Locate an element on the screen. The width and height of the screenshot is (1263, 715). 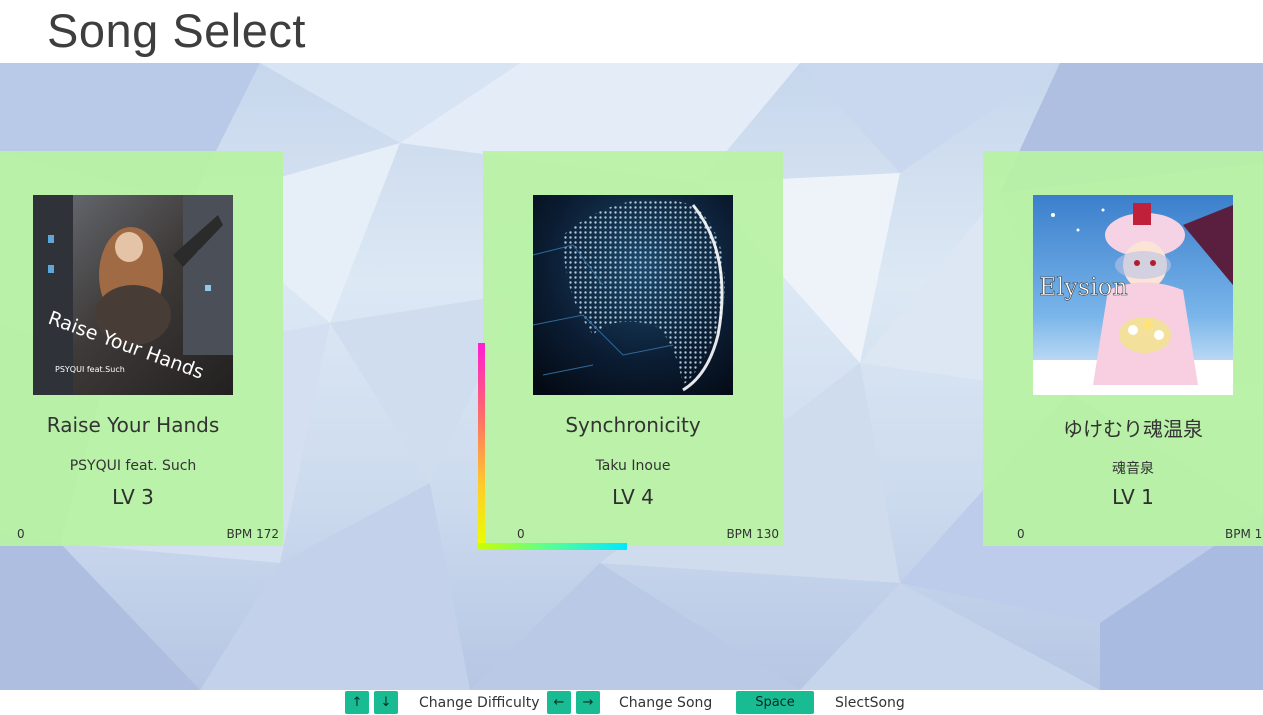
song-title: Raise Your Hands is located at coordinates (133, 425).